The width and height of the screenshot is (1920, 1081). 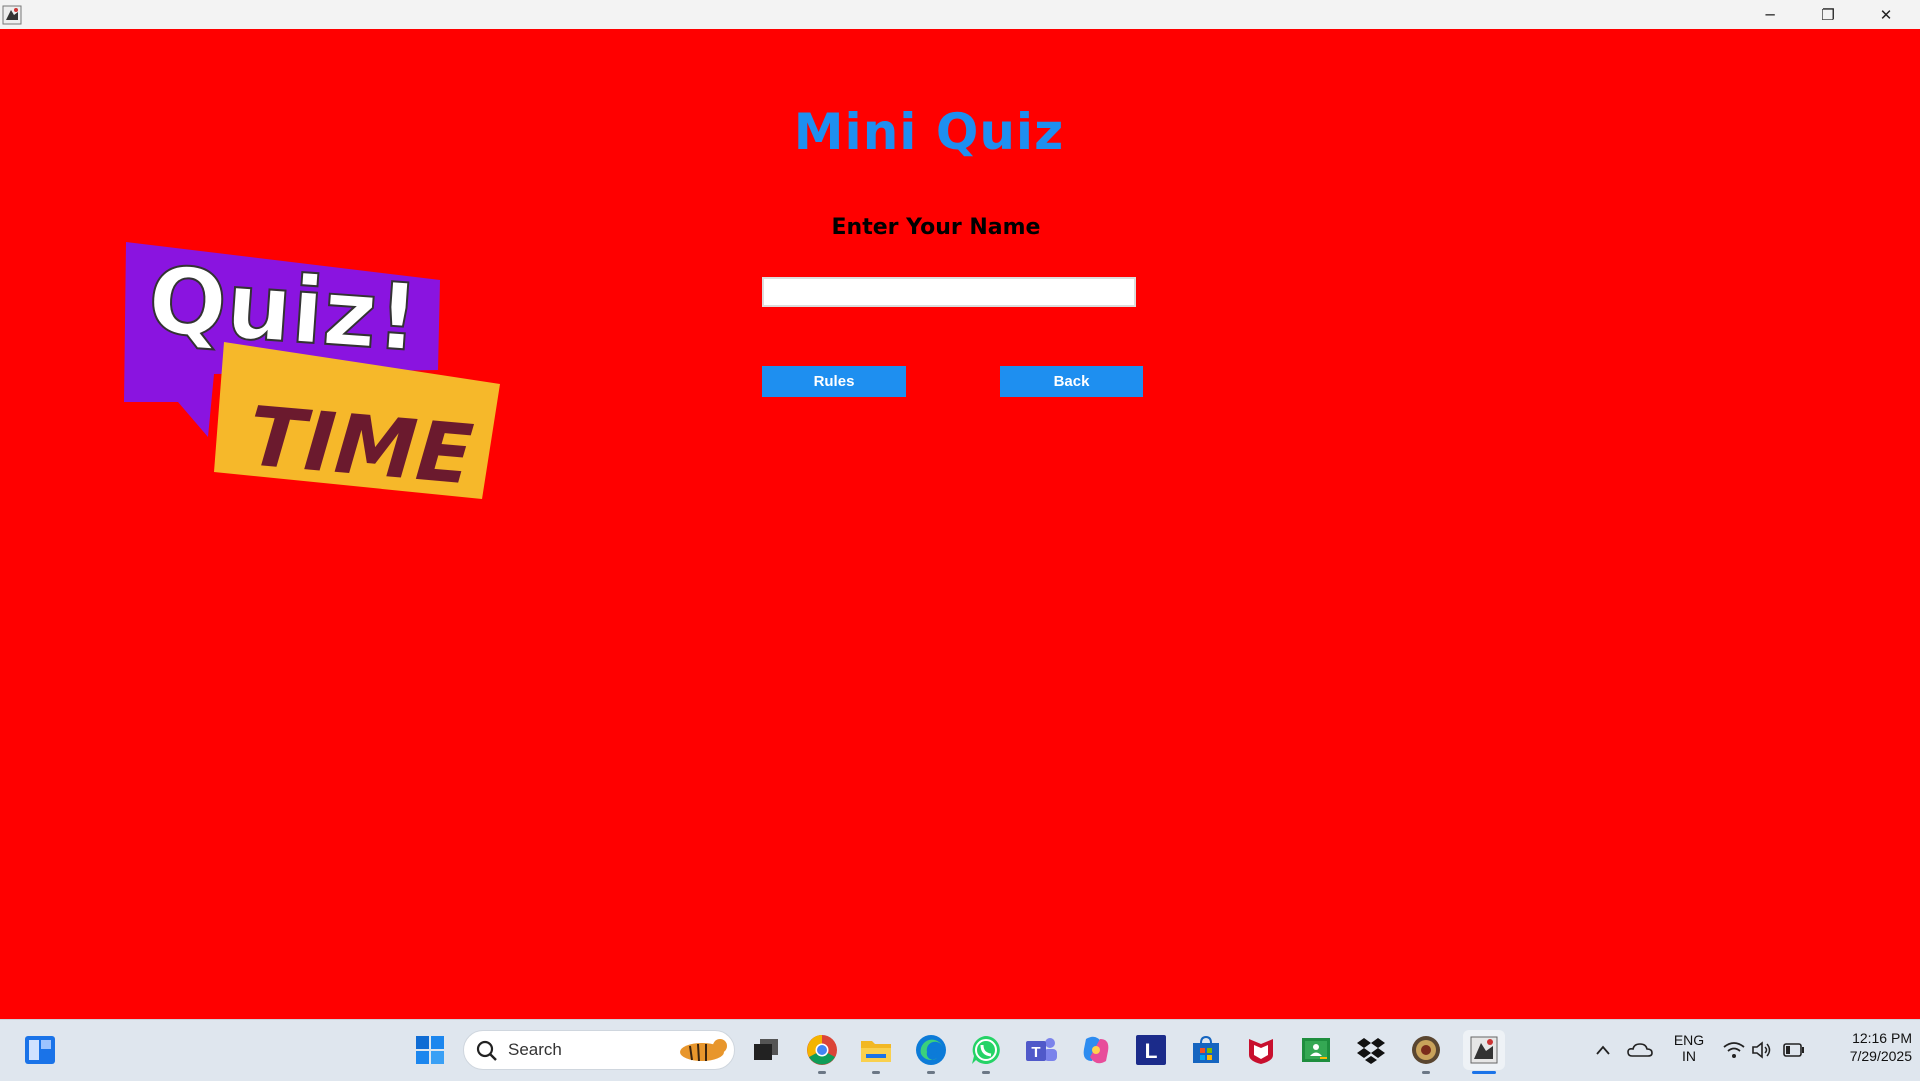 What do you see at coordinates (703, 1050) in the screenshot?
I see `tiger-icon` at bounding box center [703, 1050].